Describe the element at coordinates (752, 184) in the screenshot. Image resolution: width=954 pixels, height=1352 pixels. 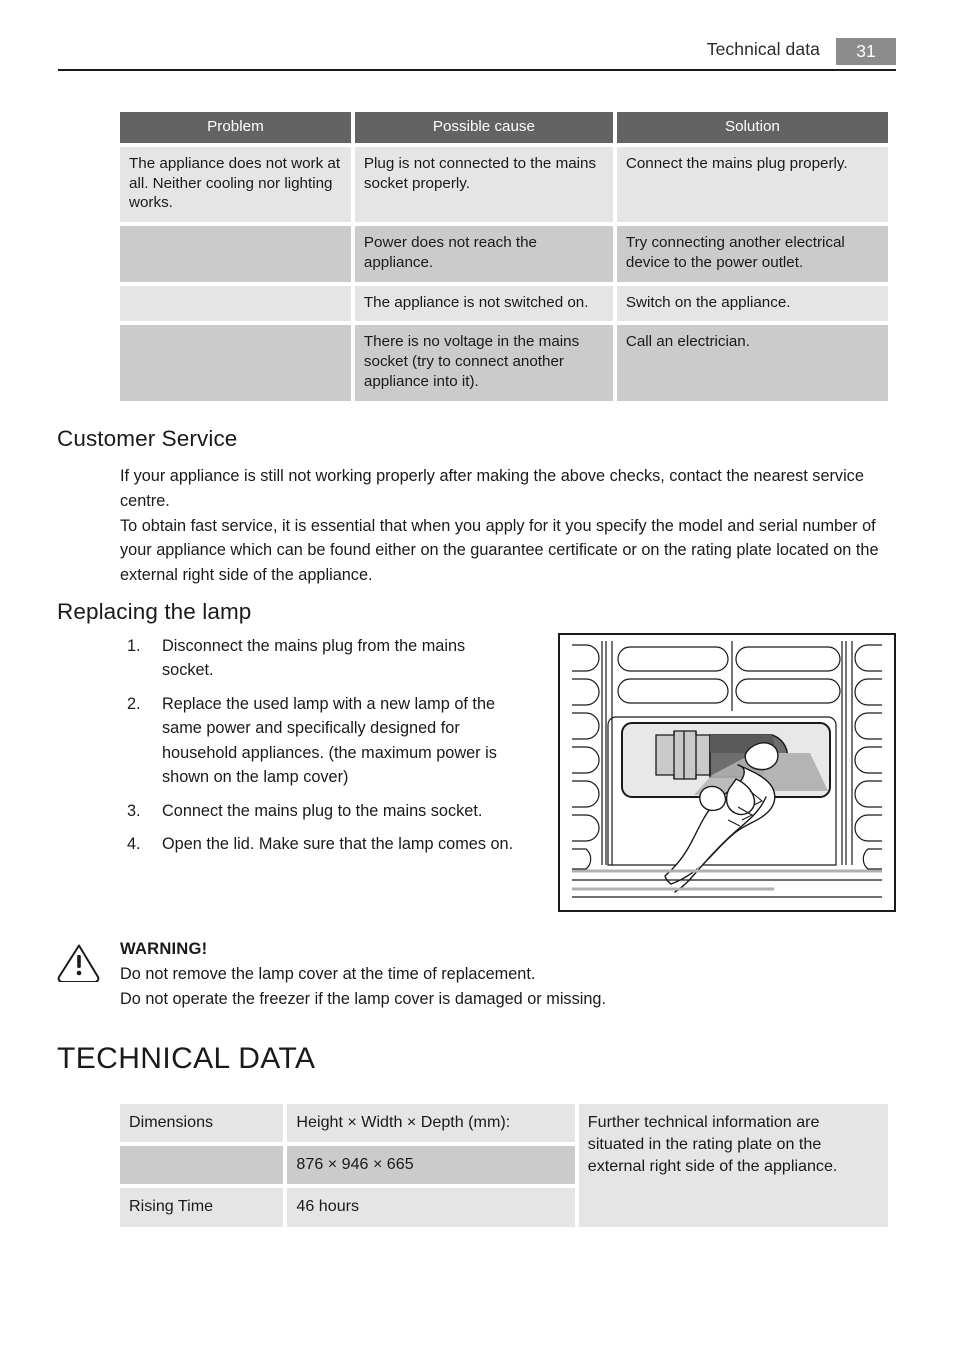
I see `cell-solution: Connect the mains plug properly.` at that location.